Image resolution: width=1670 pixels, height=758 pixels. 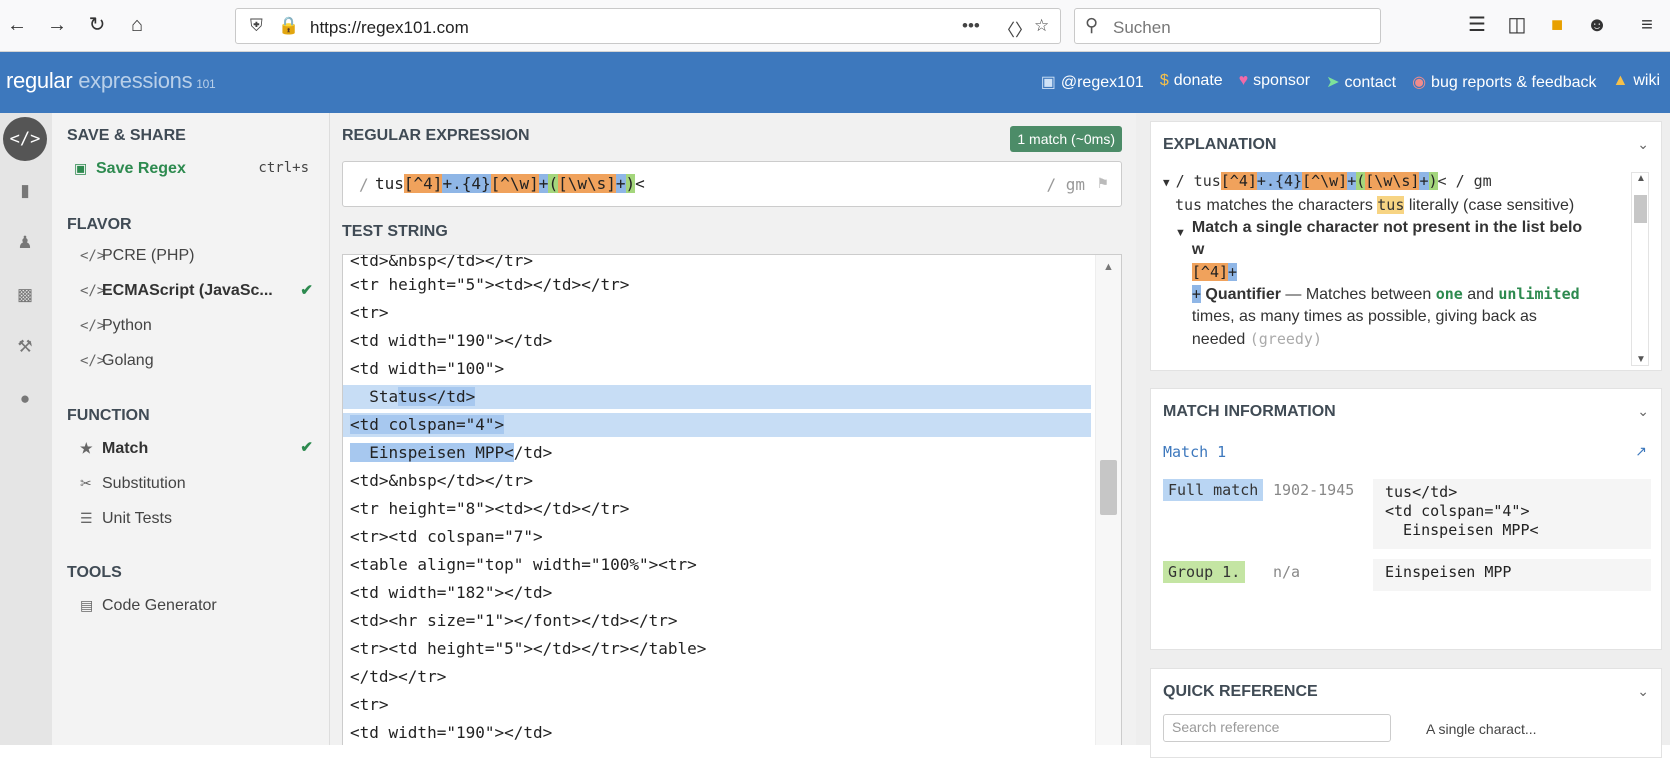 I want to click on literal-desc2: literally (case sensitive), so click(x=1489, y=205).